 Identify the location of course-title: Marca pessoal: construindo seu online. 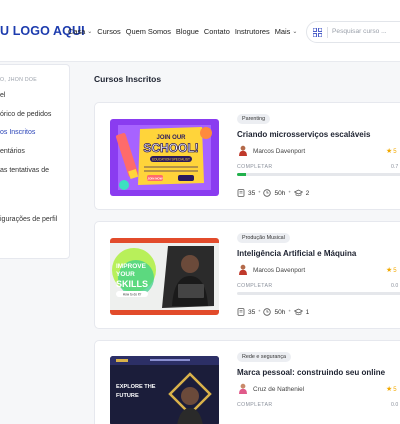
(311, 372).